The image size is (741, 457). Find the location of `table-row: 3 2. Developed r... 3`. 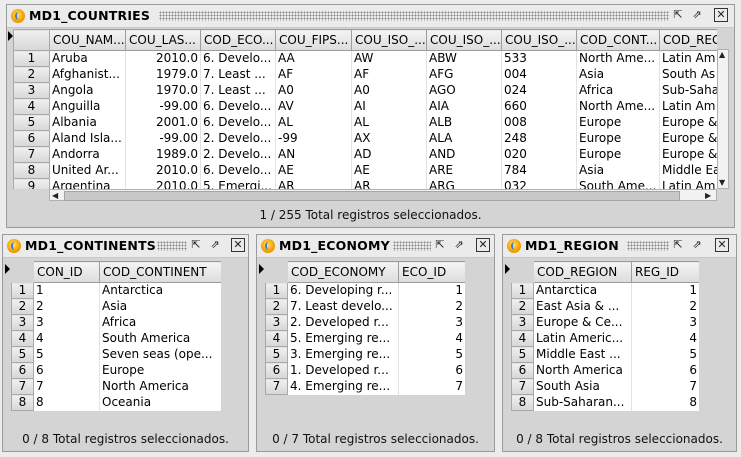

table-row: 3 2. Developed r... 3 is located at coordinates (365, 322).